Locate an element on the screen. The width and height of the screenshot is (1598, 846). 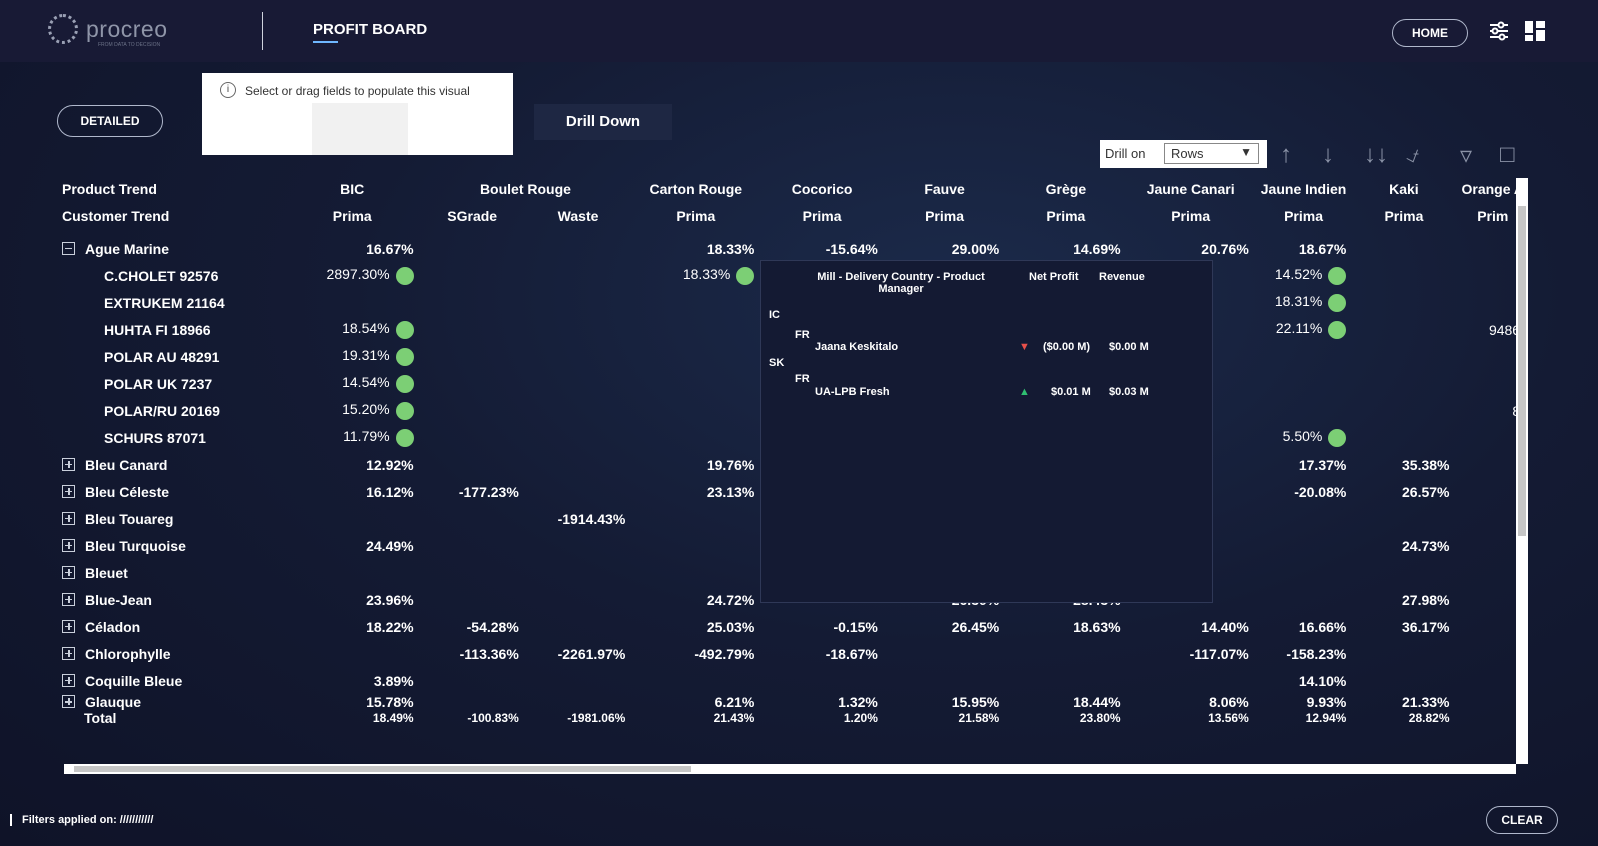
row-label-cell: Bleuet is located at coordinates (170, 572).